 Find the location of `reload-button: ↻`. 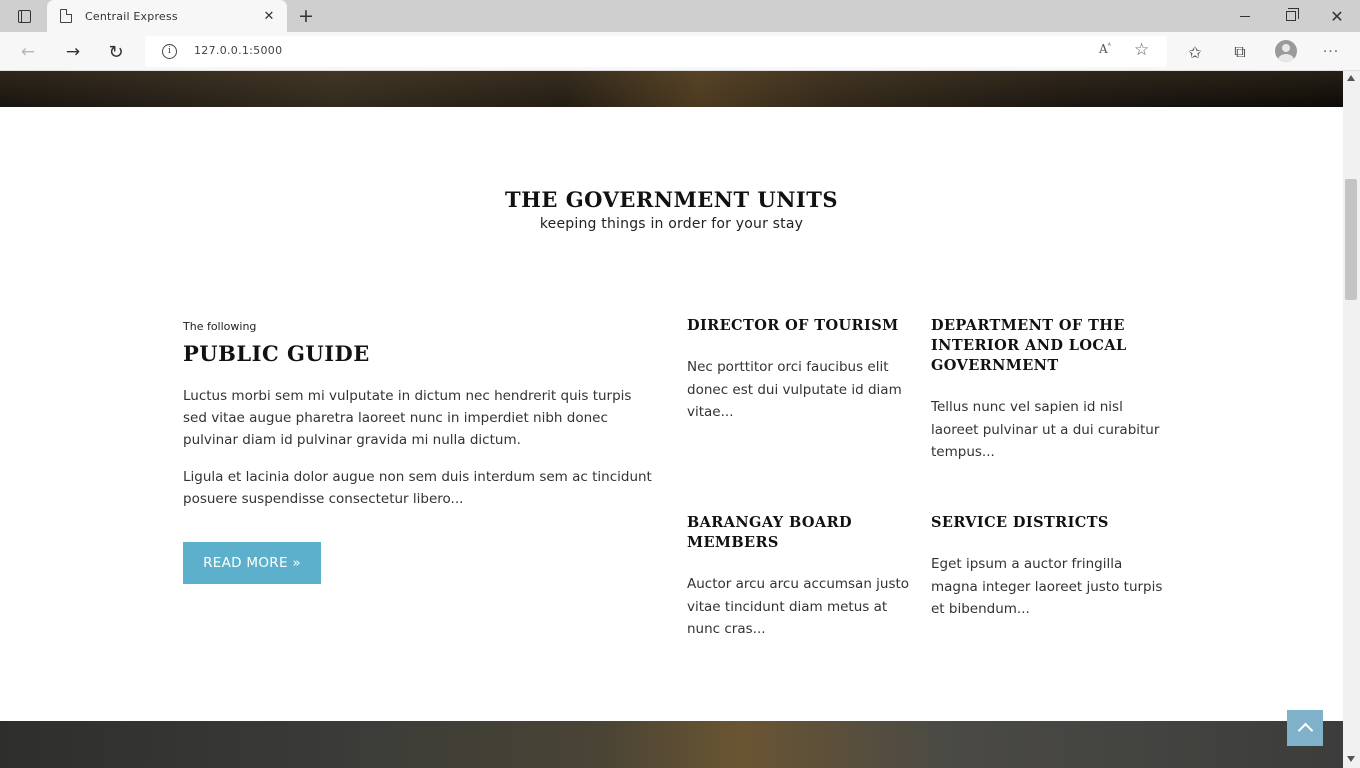

reload-button: ↻ is located at coordinates (116, 52).